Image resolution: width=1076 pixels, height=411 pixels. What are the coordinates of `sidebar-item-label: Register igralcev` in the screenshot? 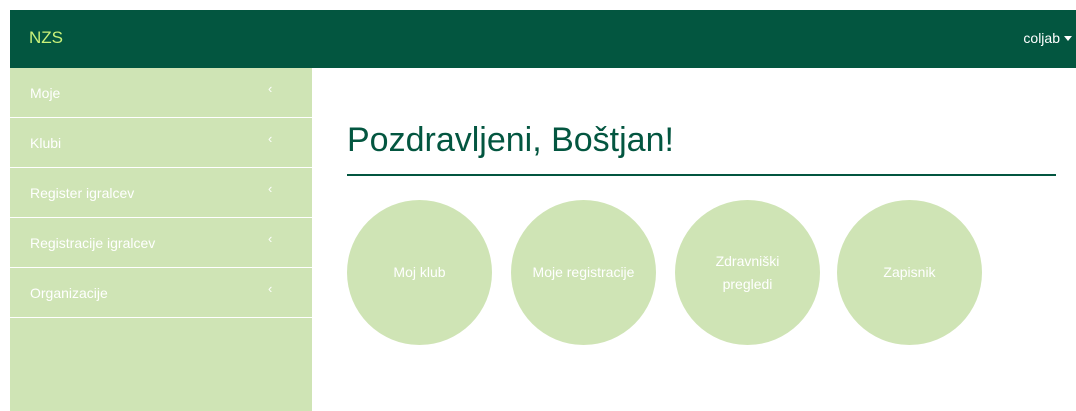 It's located at (82, 192).